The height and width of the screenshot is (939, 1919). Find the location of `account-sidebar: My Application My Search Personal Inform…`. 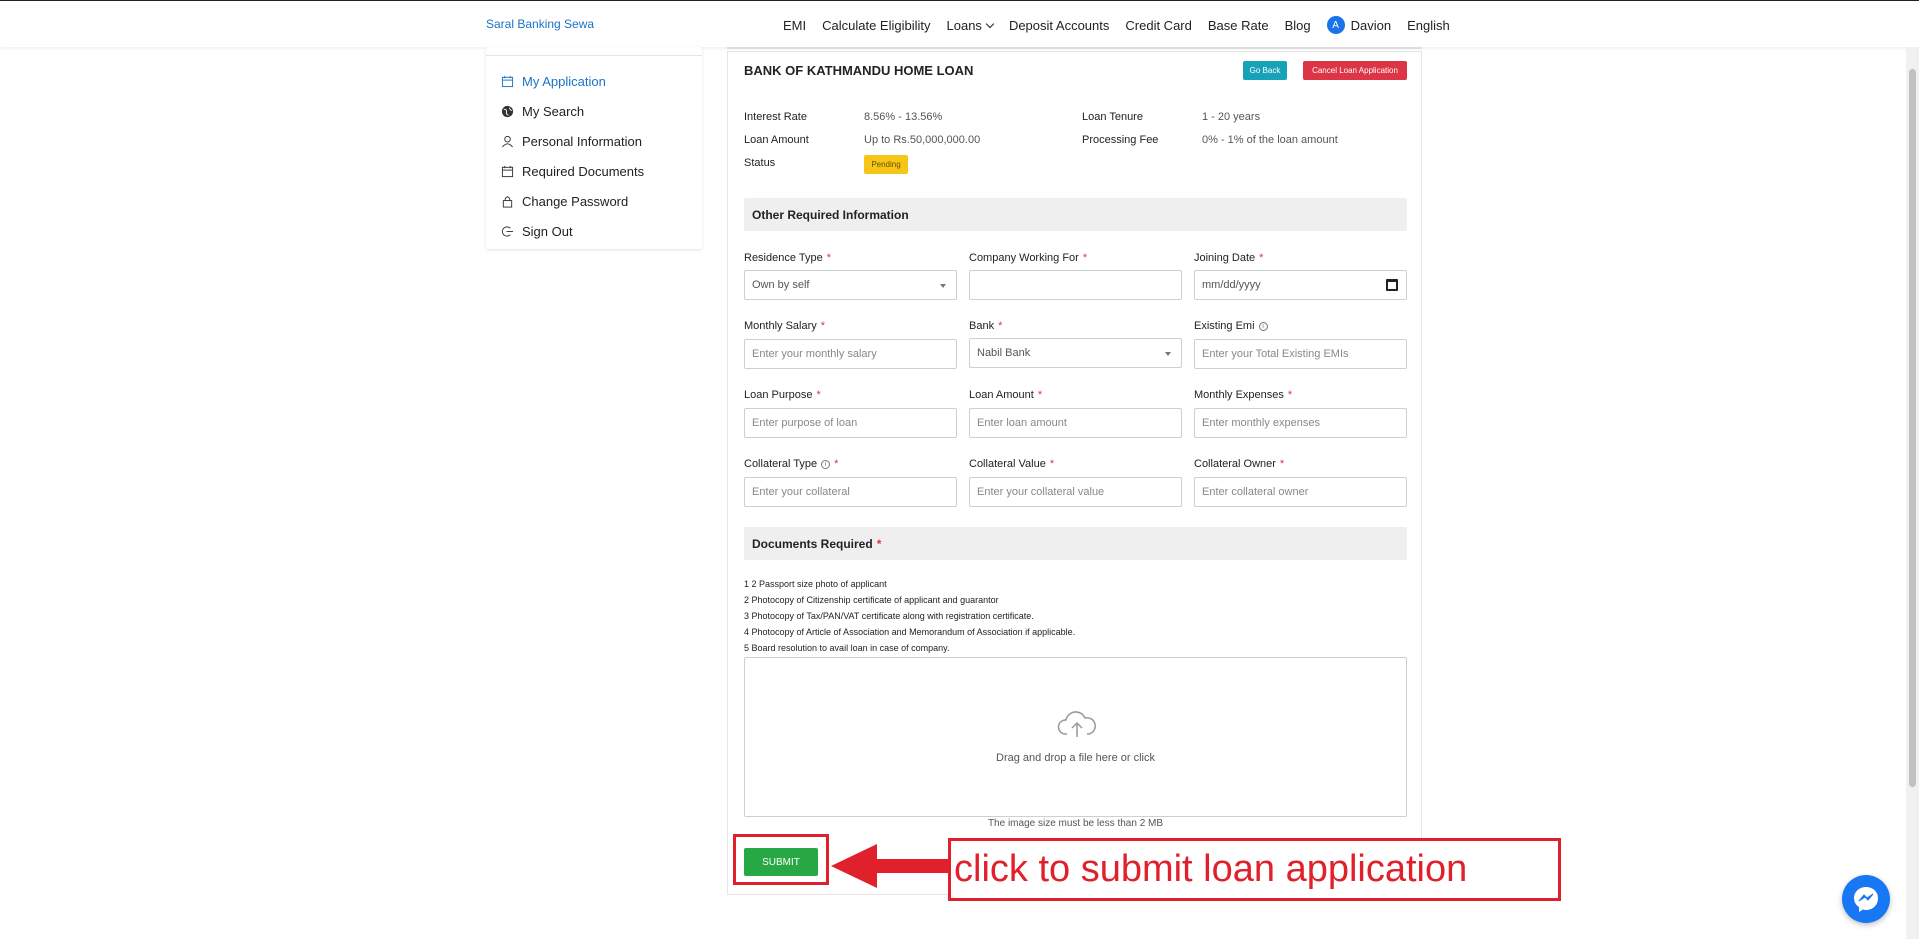

account-sidebar: My Application My Search Personal Inform… is located at coordinates (594, 148).